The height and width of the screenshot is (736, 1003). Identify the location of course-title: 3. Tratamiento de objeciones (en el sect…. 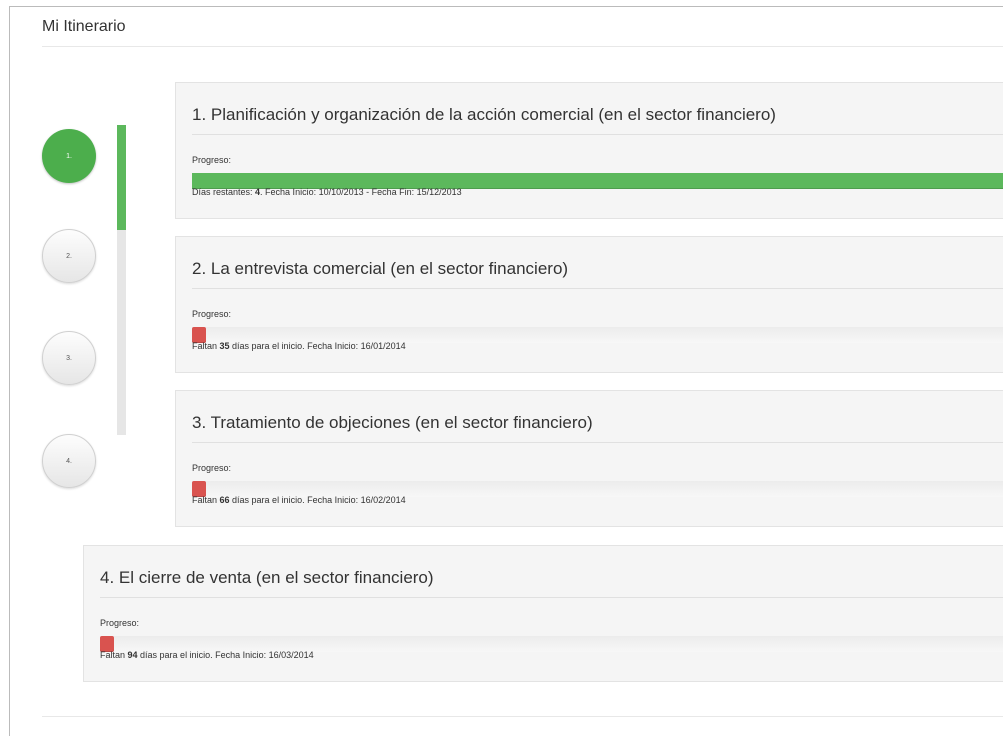
(392, 423).